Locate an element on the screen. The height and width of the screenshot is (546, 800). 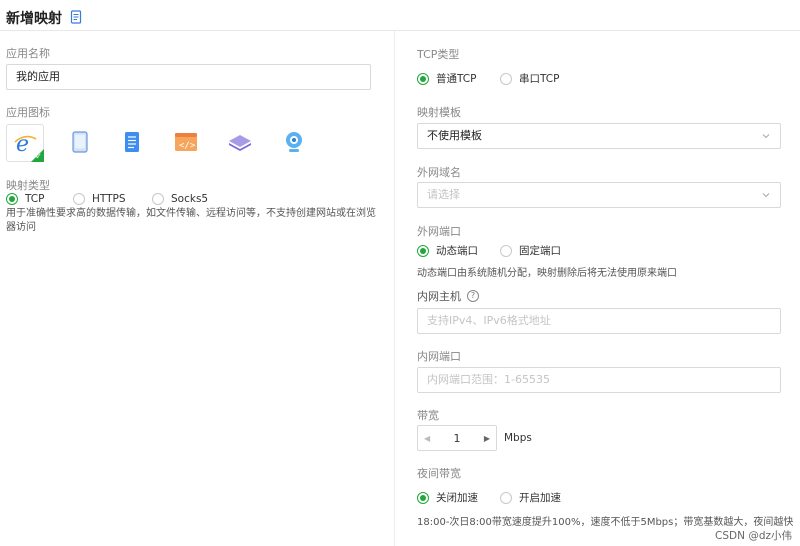
webcam-icon is located at coordinates (294, 142).